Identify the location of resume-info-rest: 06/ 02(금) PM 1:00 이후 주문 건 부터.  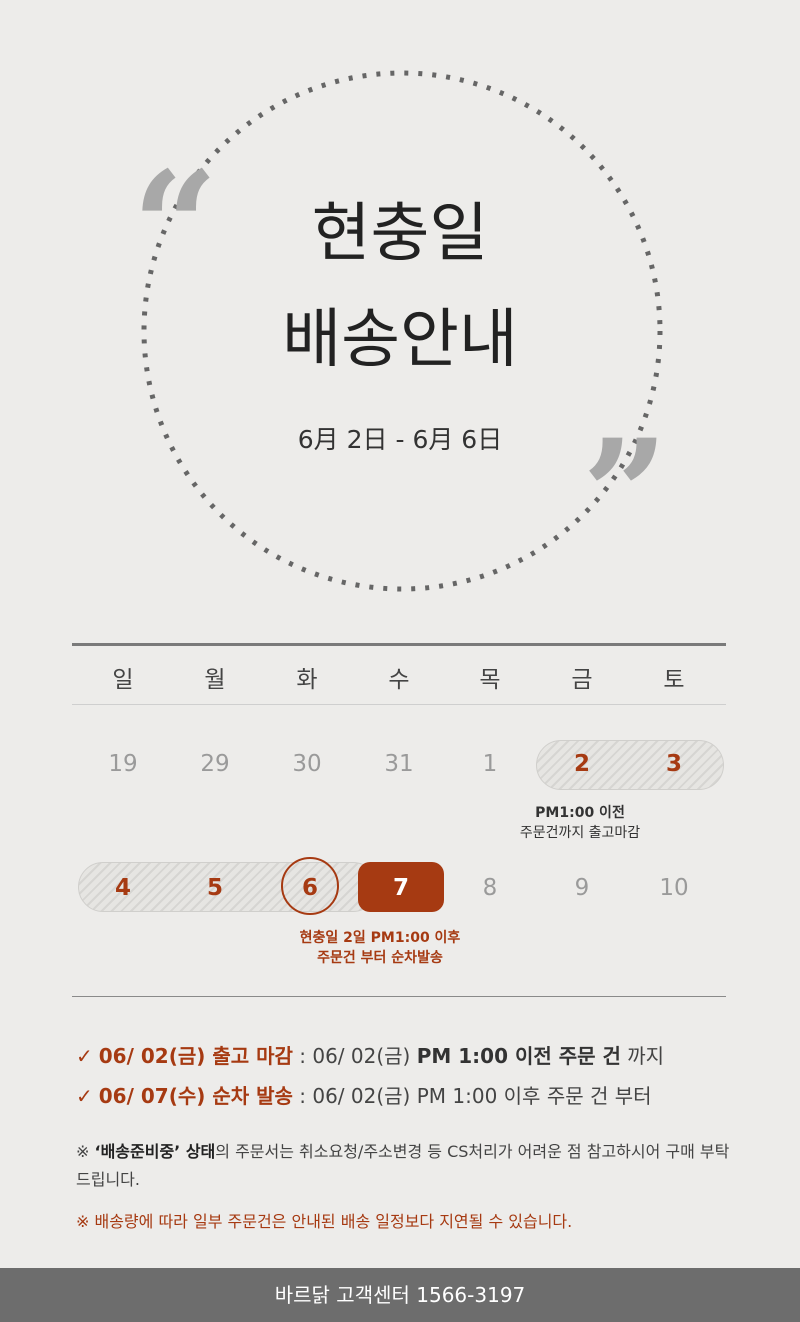
(482, 1096).